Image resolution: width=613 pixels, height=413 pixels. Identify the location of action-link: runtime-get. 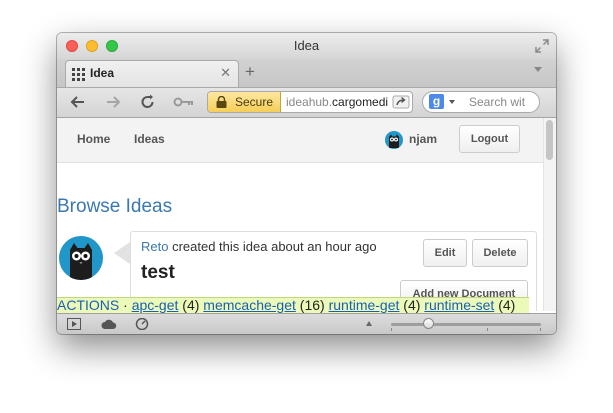
(364, 305).